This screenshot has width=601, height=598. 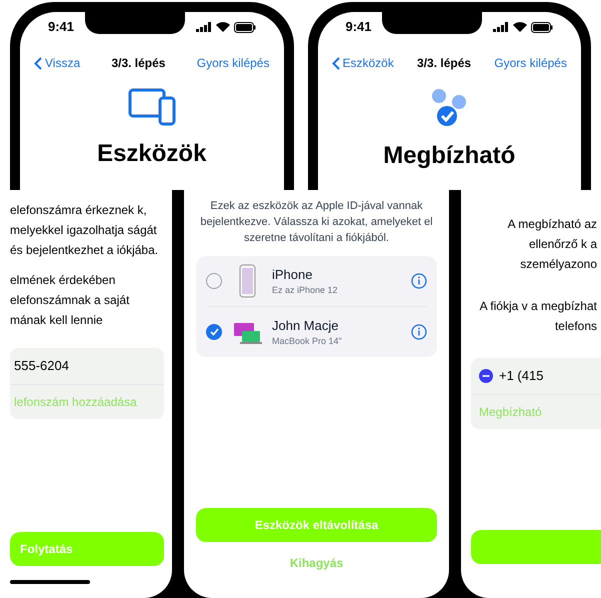 I want to click on screen-title: Eszközök, so click(x=151, y=154).